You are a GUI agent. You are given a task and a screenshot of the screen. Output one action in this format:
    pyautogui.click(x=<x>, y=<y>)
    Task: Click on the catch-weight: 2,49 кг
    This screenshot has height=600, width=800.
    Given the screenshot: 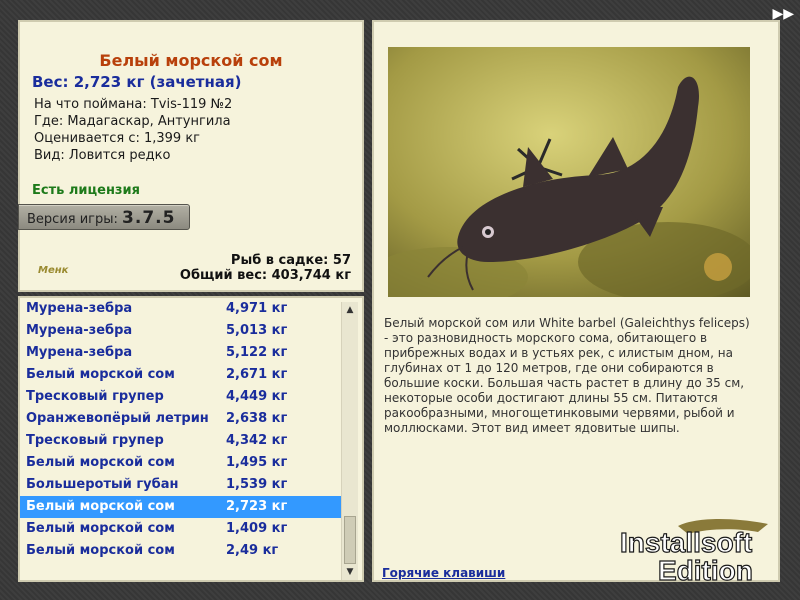 What is the action you would take?
    pyautogui.click(x=252, y=550)
    